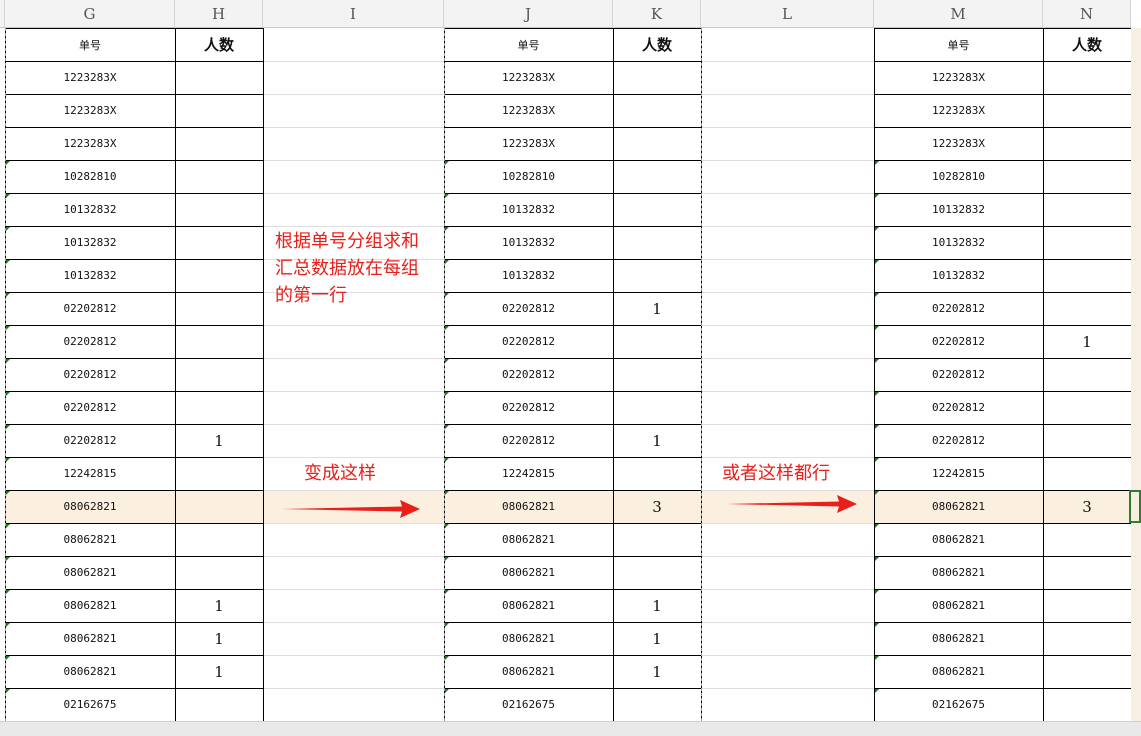  What do you see at coordinates (958, 14) in the screenshot?
I see `column-header-m: M` at bounding box center [958, 14].